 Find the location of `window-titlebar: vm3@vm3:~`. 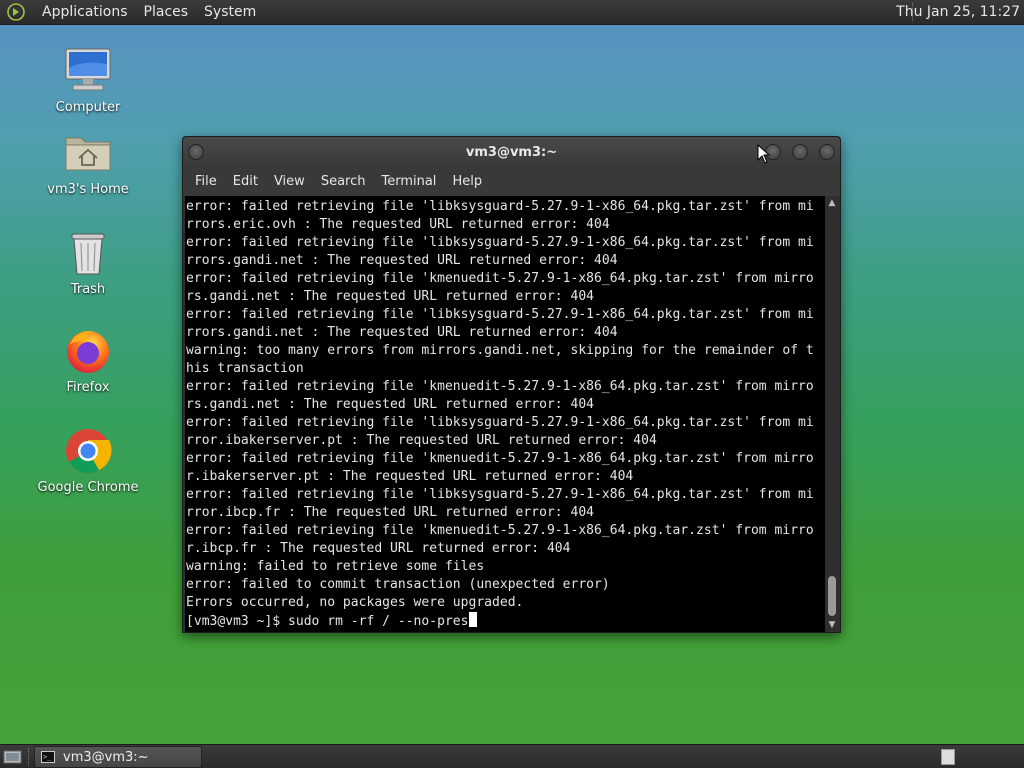

window-titlebar: vm3@vm3:~ is located at coordinates (511, 152).